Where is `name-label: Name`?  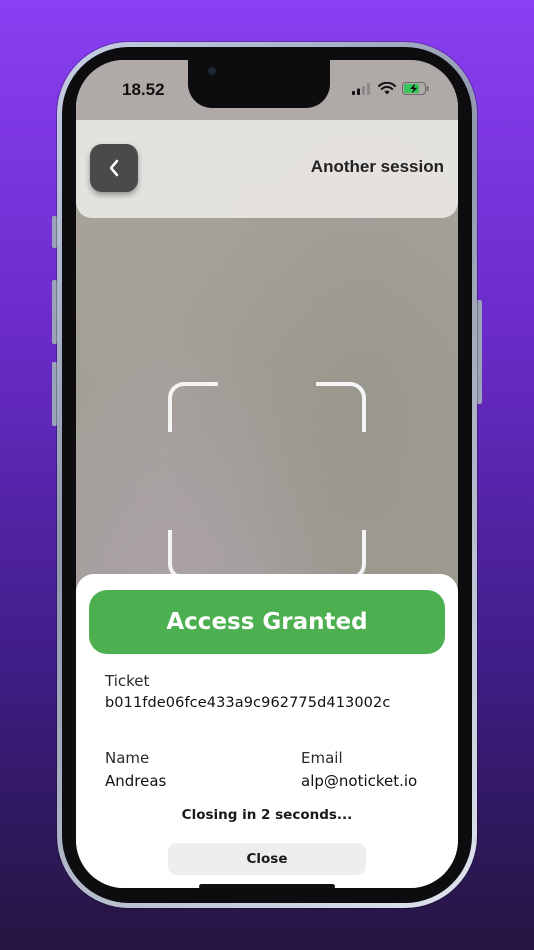 name-label: Name is located at coordinates (127, 758).